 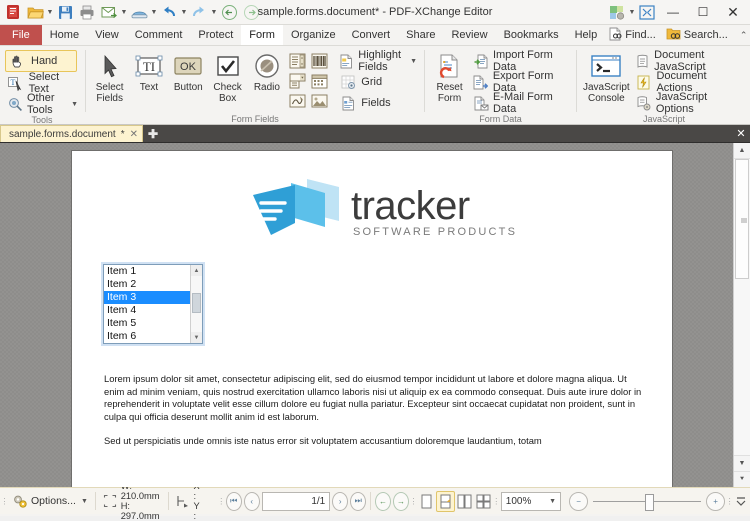 I want to click on zoom-slider: − +, so click(x=647, y=501).